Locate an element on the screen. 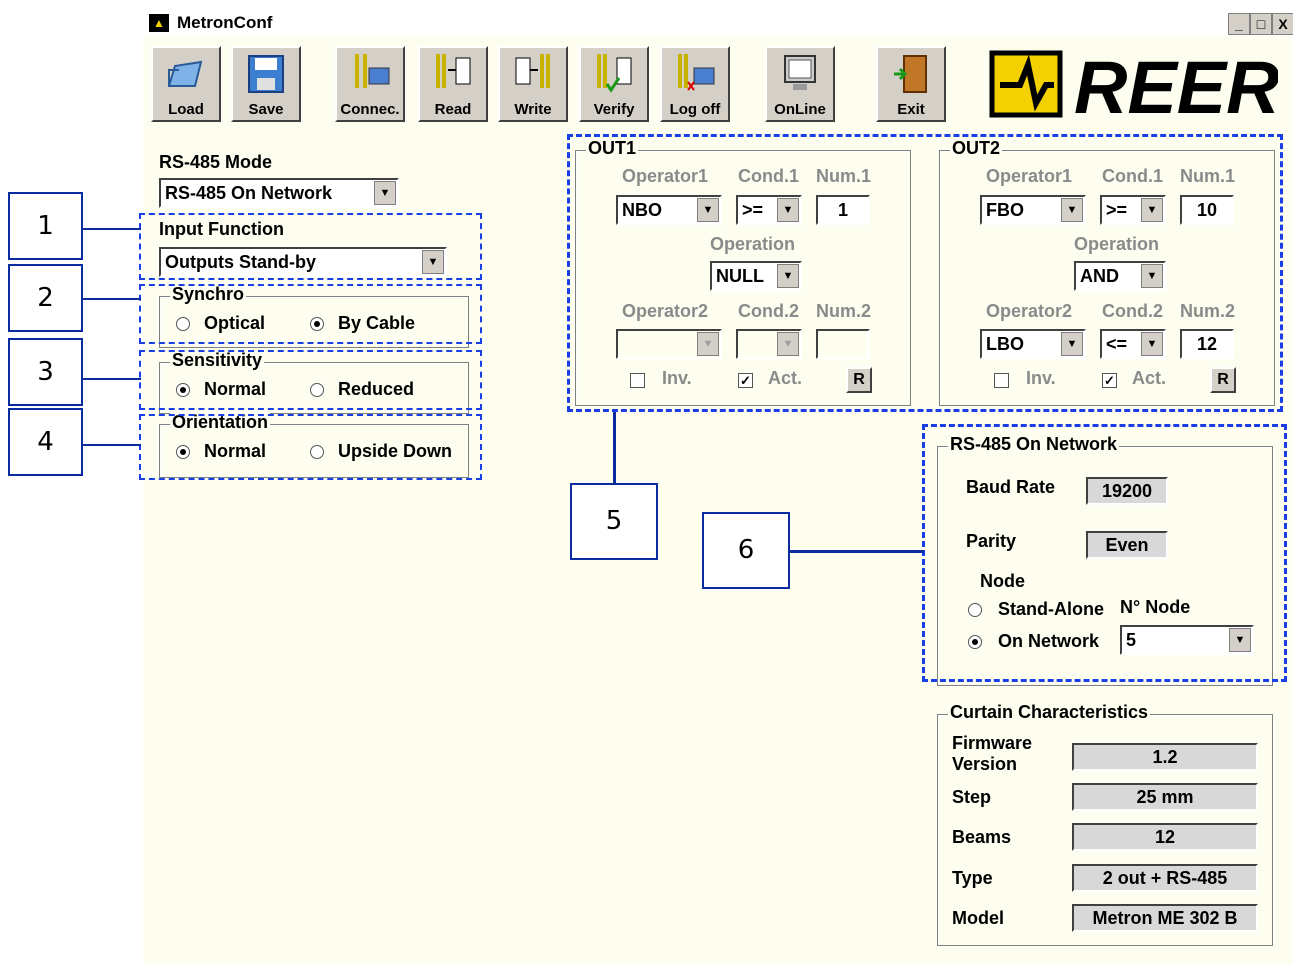  exit-door-icon is located at coordinates (910, 74).